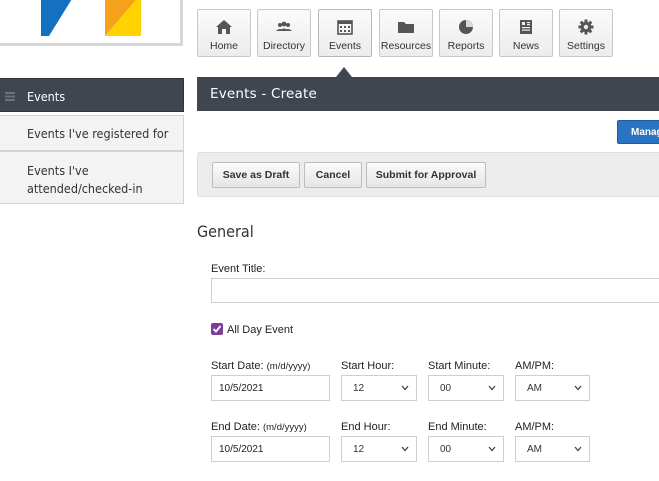  Describe the element at coordinates (46, 96) in the screenshot. I see `sidebar-item-label: Events` at that location.